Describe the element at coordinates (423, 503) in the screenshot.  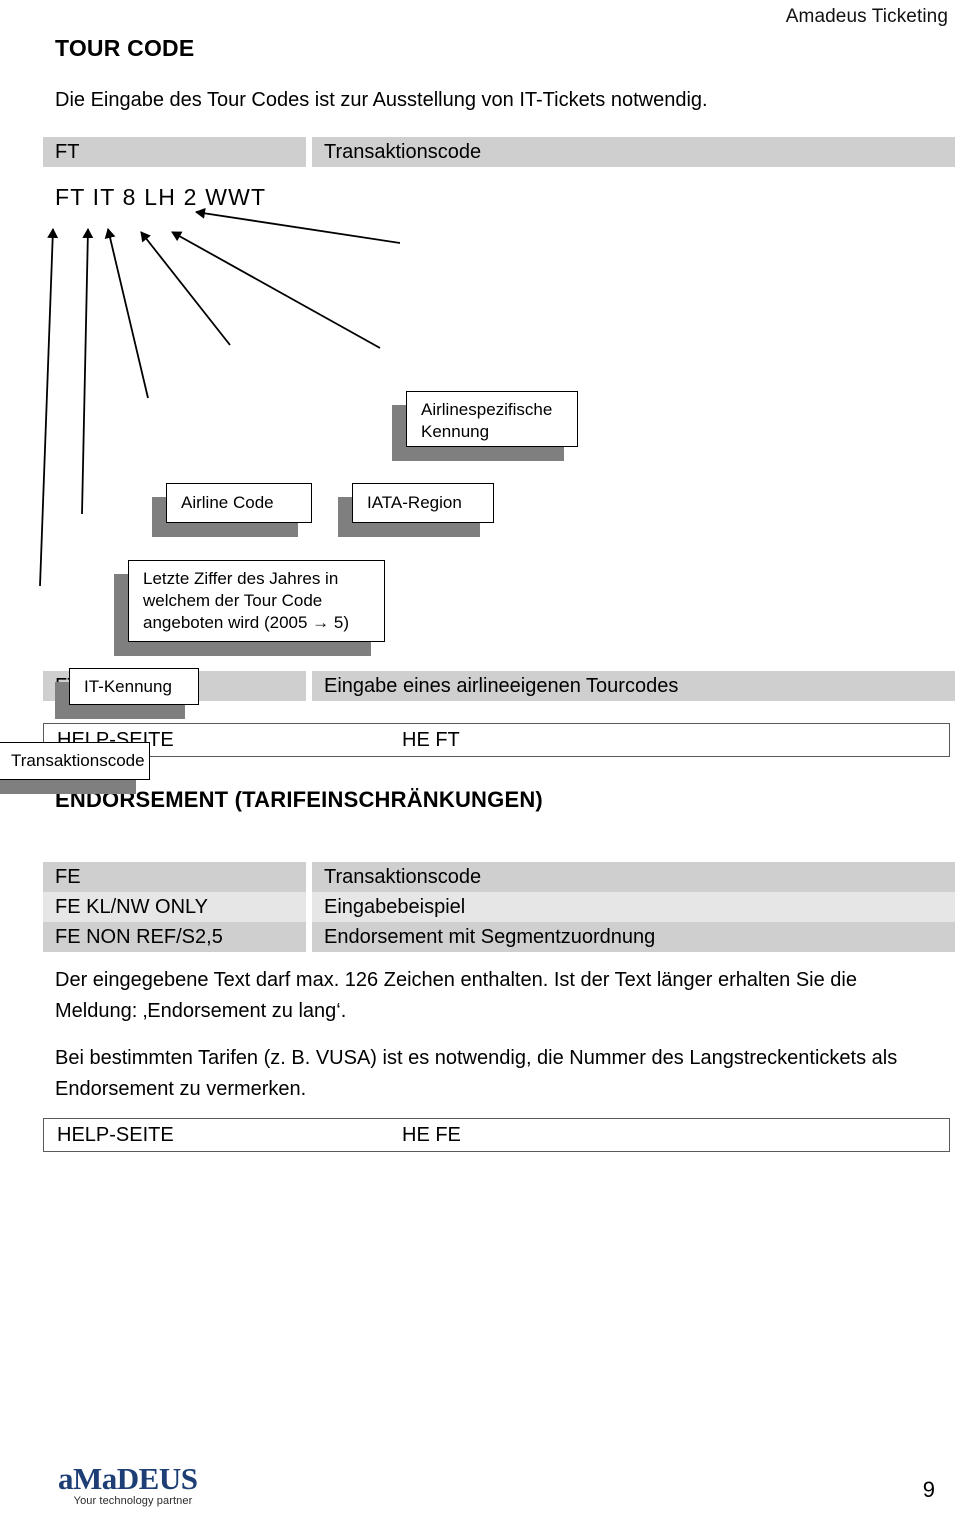
I see `callout-iata-region: IATA-Region` at that location.